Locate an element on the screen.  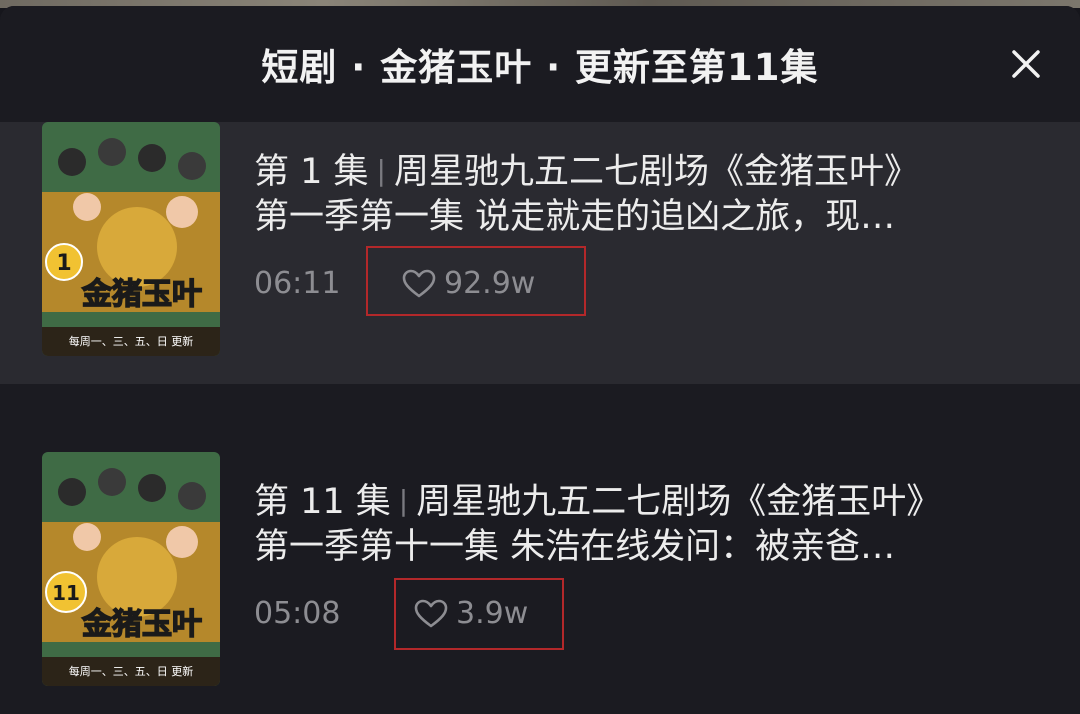
like-count: 92.9w is located at coordinates (468, 283).